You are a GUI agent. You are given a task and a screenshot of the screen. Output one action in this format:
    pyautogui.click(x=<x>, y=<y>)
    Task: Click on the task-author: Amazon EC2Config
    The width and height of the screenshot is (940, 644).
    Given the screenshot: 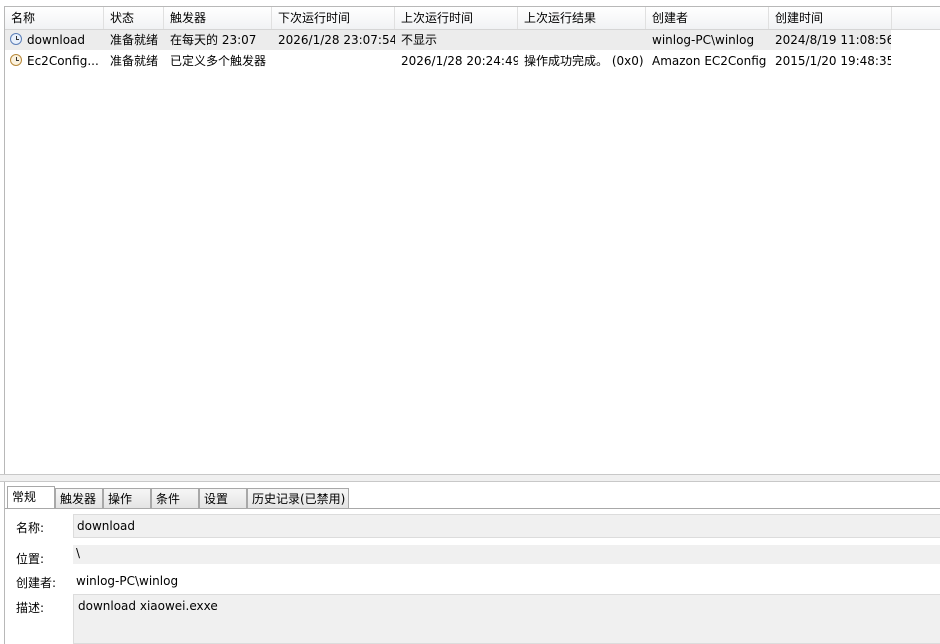 What is the action you would take?
    pyautogui.click(x=709, y=61)
    